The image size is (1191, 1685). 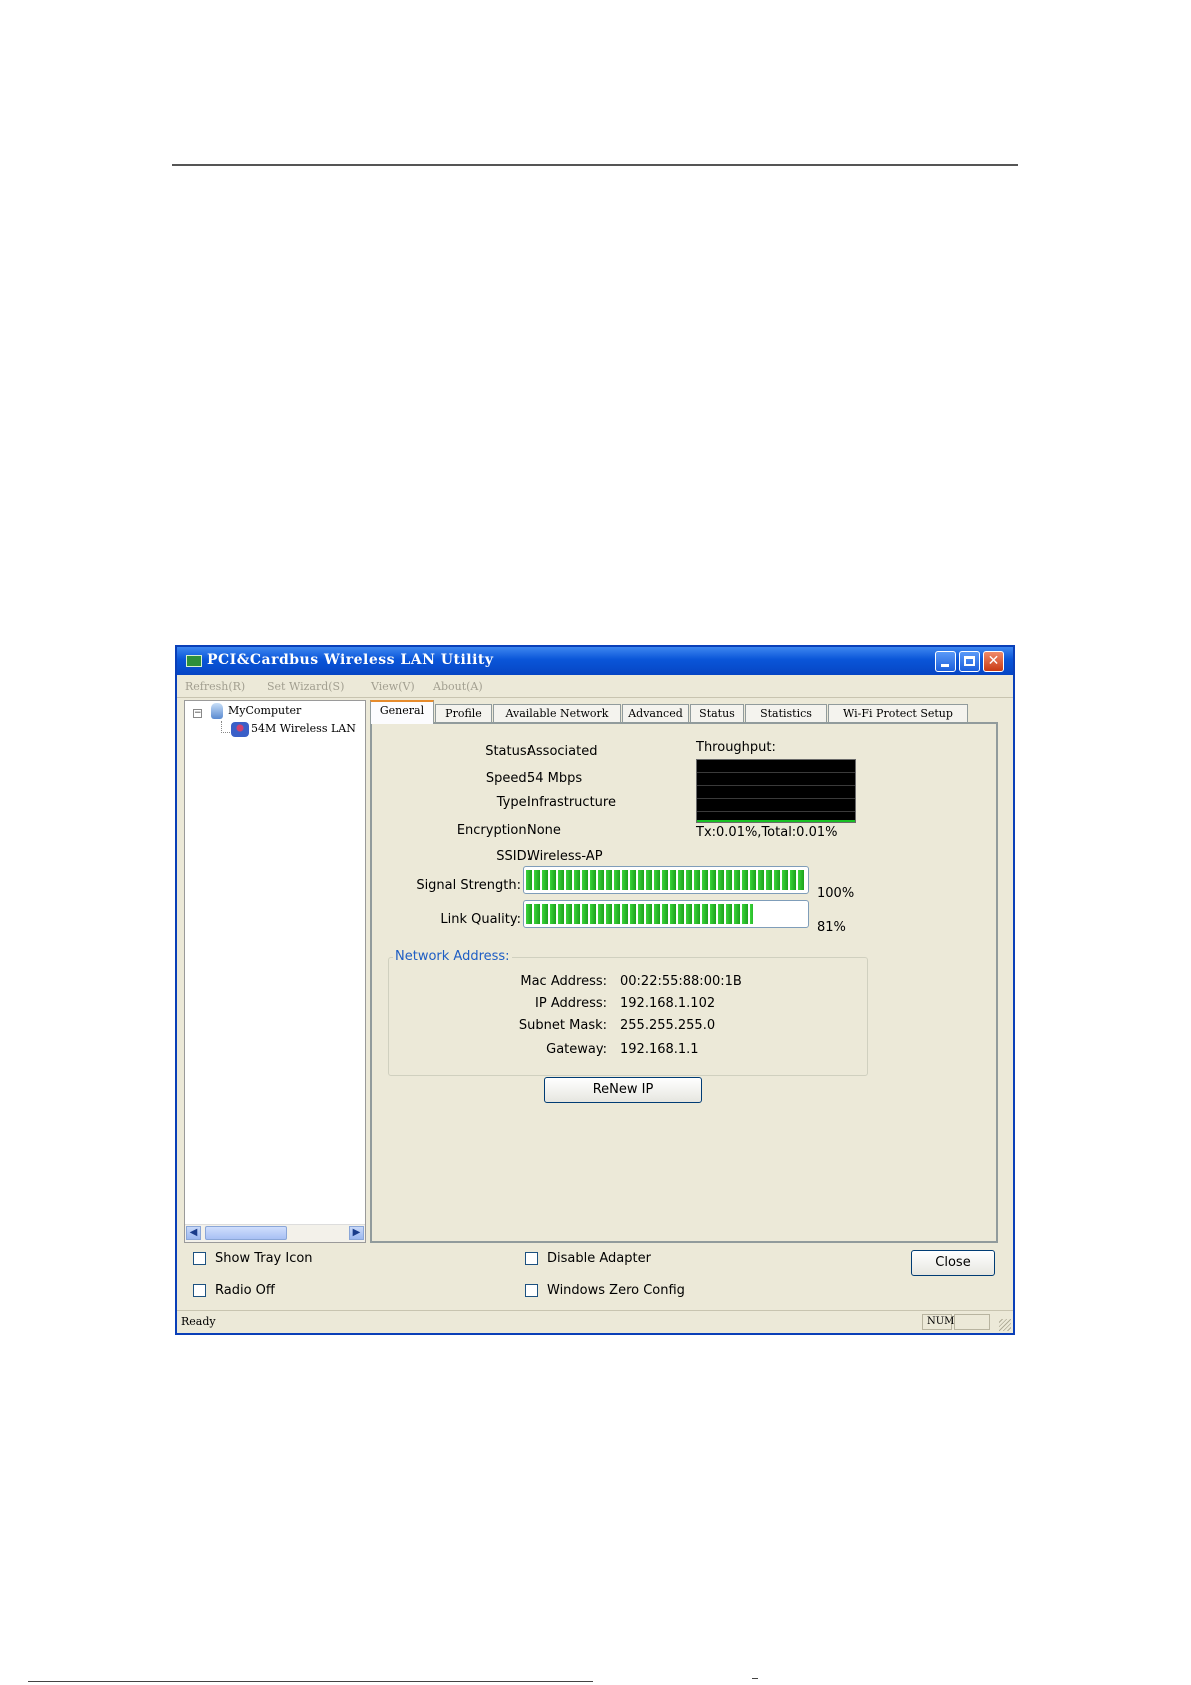 What do you see at coordinates (945, 661) in the screenshot?
I see `minimize-button` at bounding box center [945, 661].